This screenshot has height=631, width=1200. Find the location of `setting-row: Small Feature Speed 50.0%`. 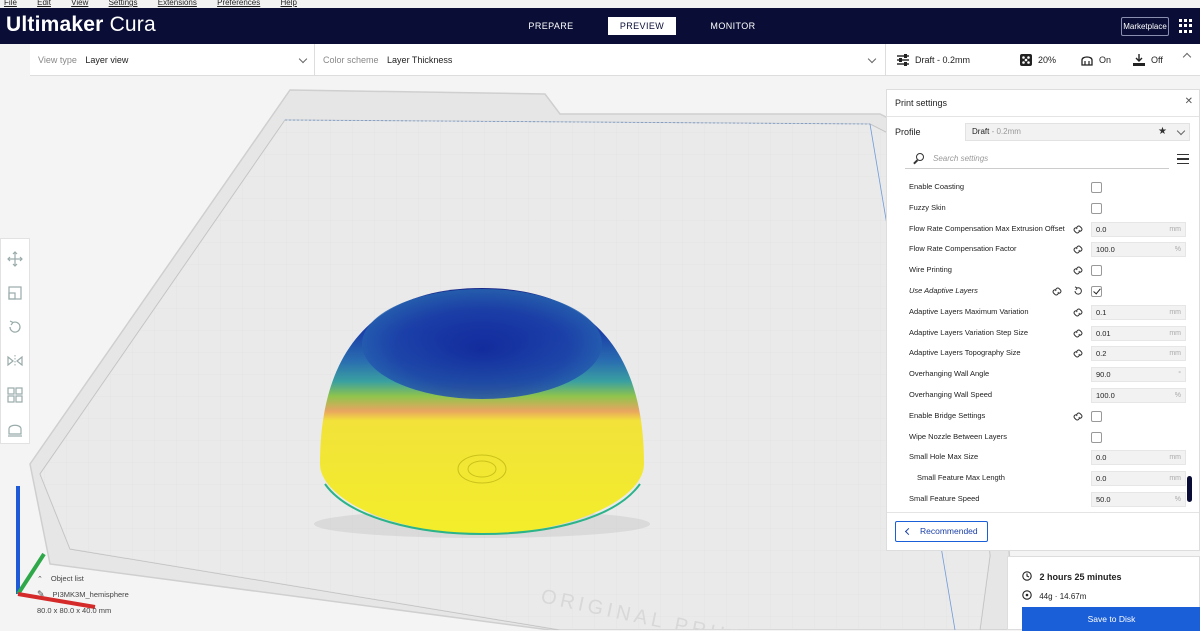

setting-row: Small Feature Speed 50.0% is located at coordinates (1037, 499).